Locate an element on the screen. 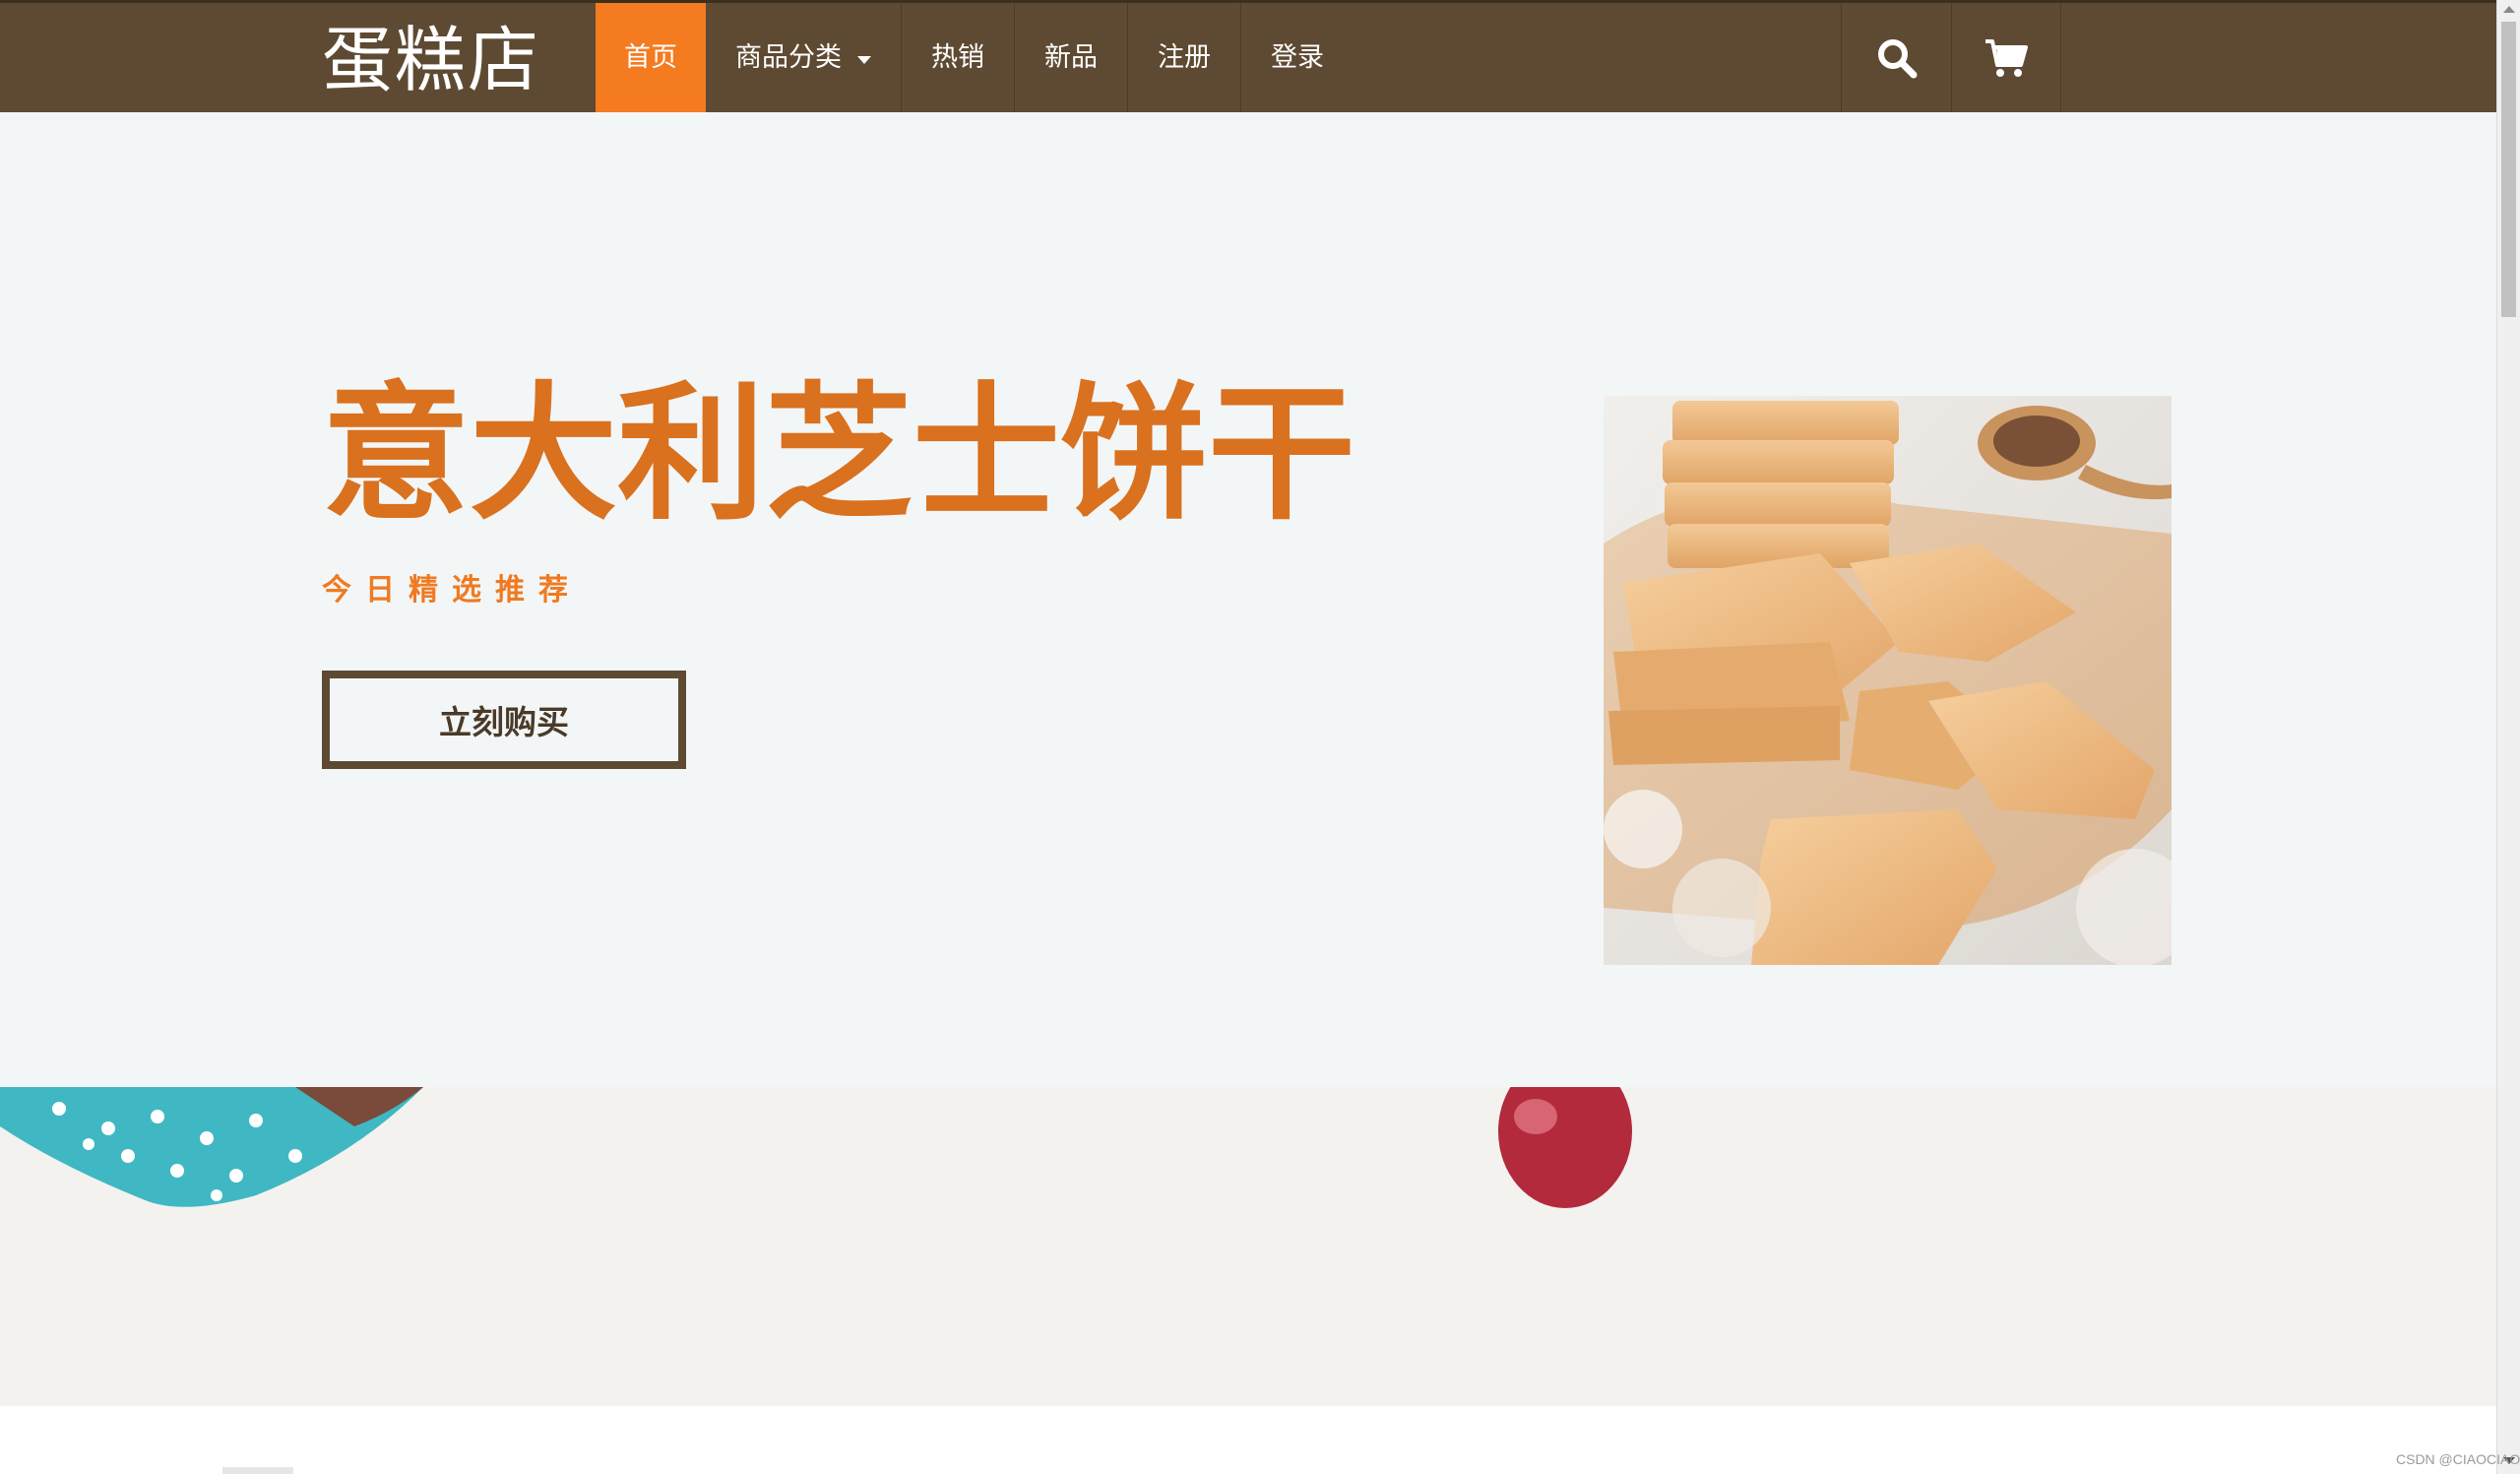 The height and width of the screenshot is (1474, 2520). nav-item-label: 注册 is located at coordinates (1184, 58).